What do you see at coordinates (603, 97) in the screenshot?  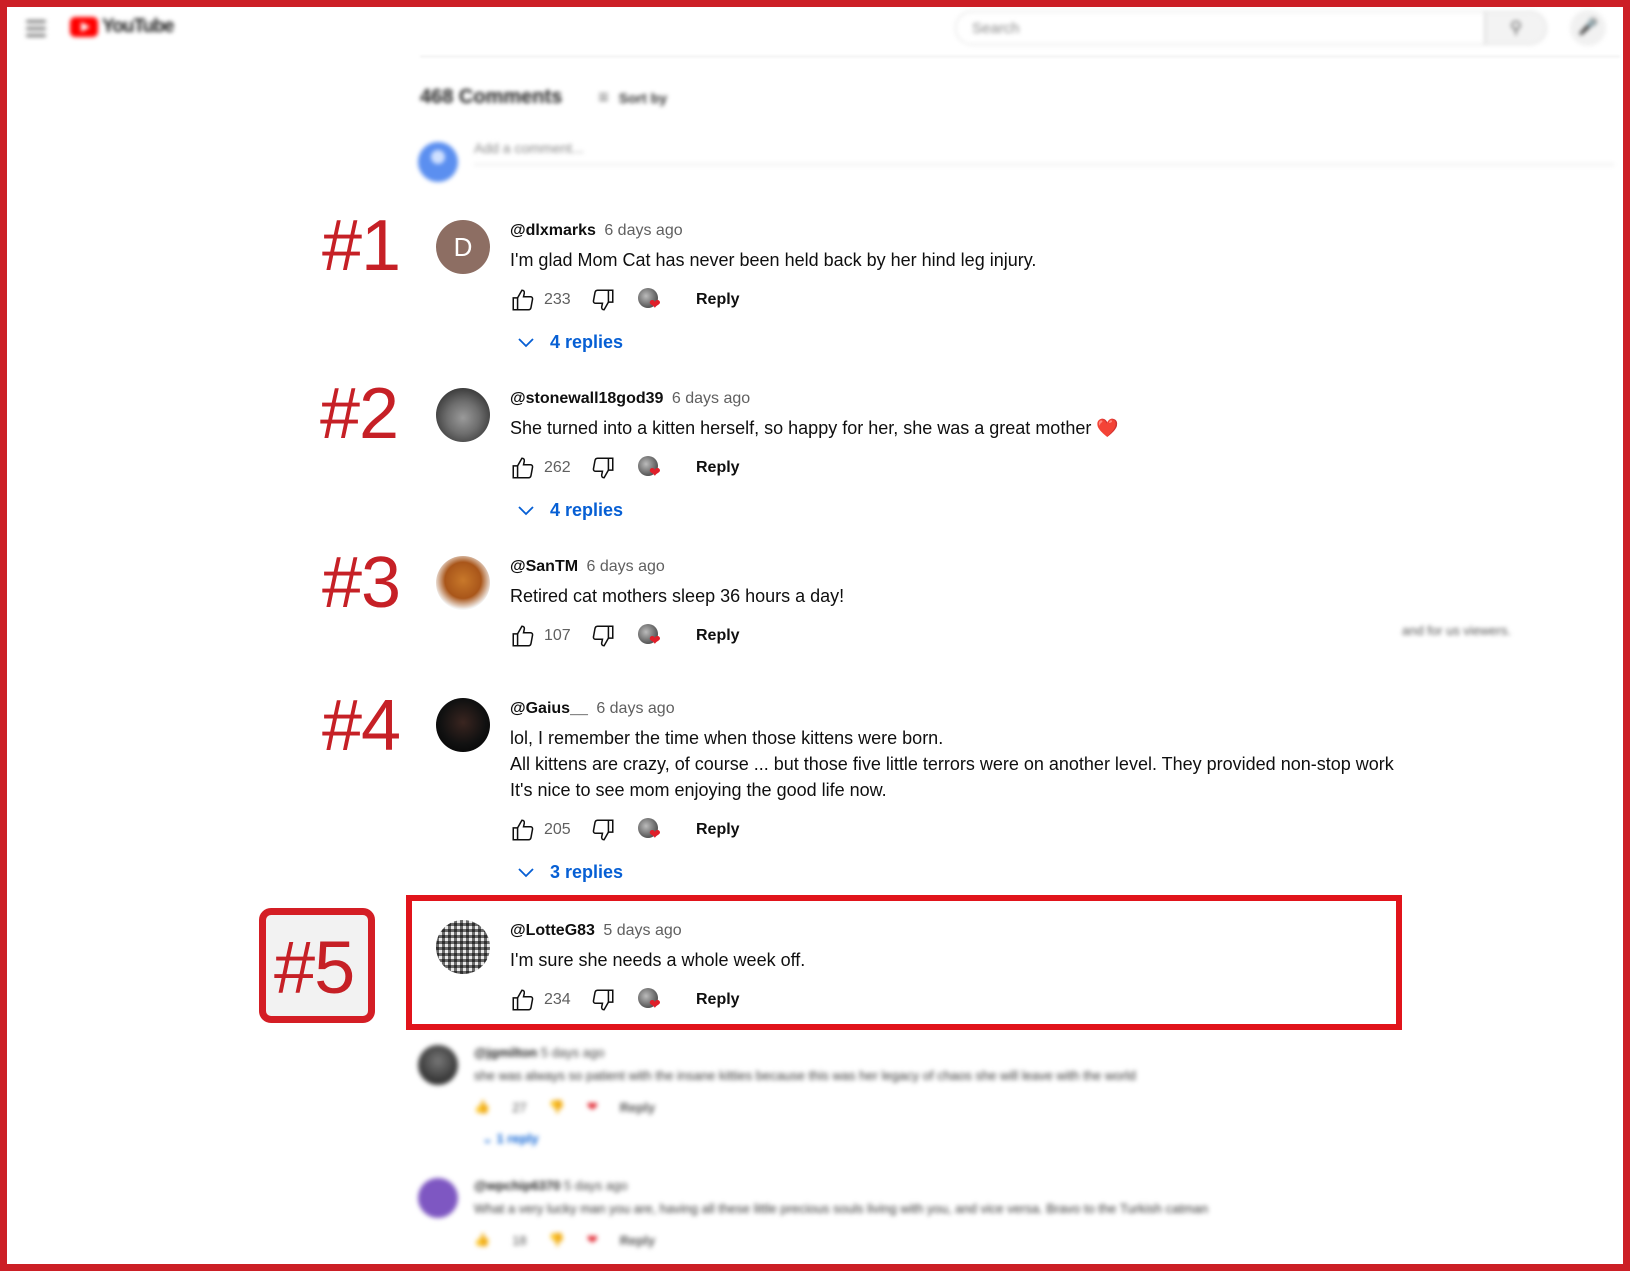 I see `sort-icon: ≡` at bounding box center [603, 97].